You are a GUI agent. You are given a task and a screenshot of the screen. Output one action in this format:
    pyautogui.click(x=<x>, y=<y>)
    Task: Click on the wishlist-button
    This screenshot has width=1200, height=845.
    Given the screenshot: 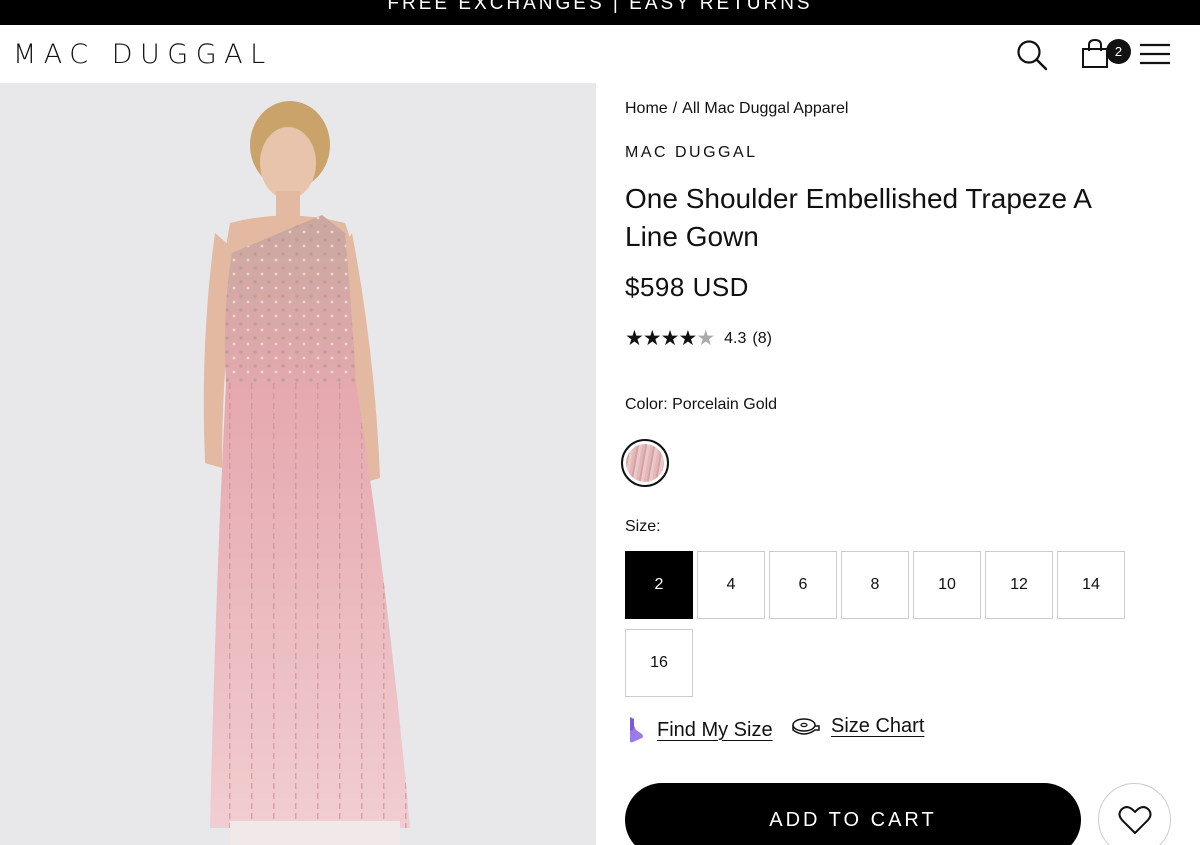 What is the action you would take?
    pyautogui.click(x=1134, y=814)
    